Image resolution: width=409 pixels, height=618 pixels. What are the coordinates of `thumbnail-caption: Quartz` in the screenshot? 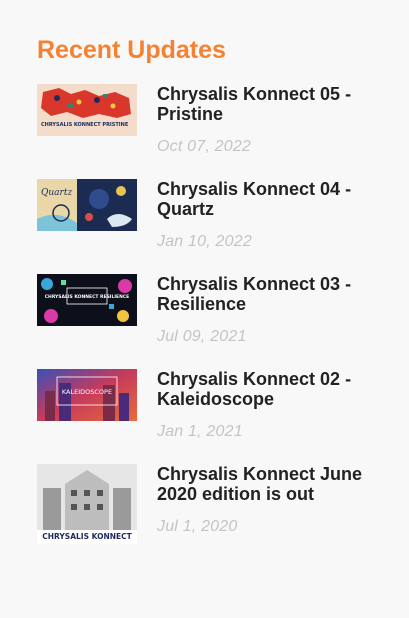 It's located at (56, 193).